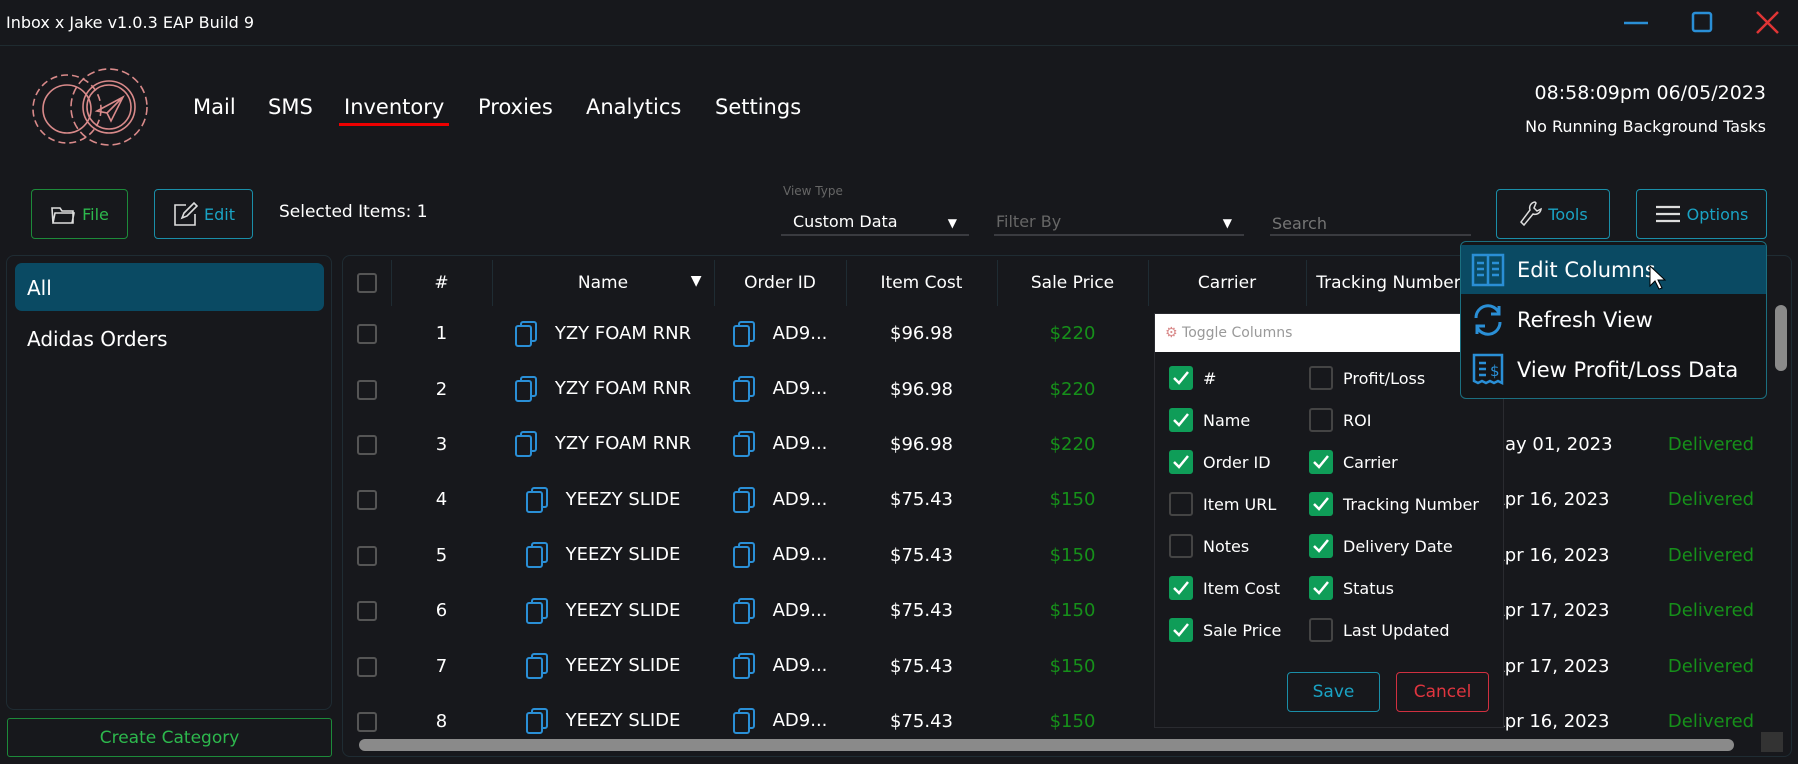  Describe the element at coordinates (1220, 462) in the screenshot. I see `toggle-column-option: Order ID` at that location.